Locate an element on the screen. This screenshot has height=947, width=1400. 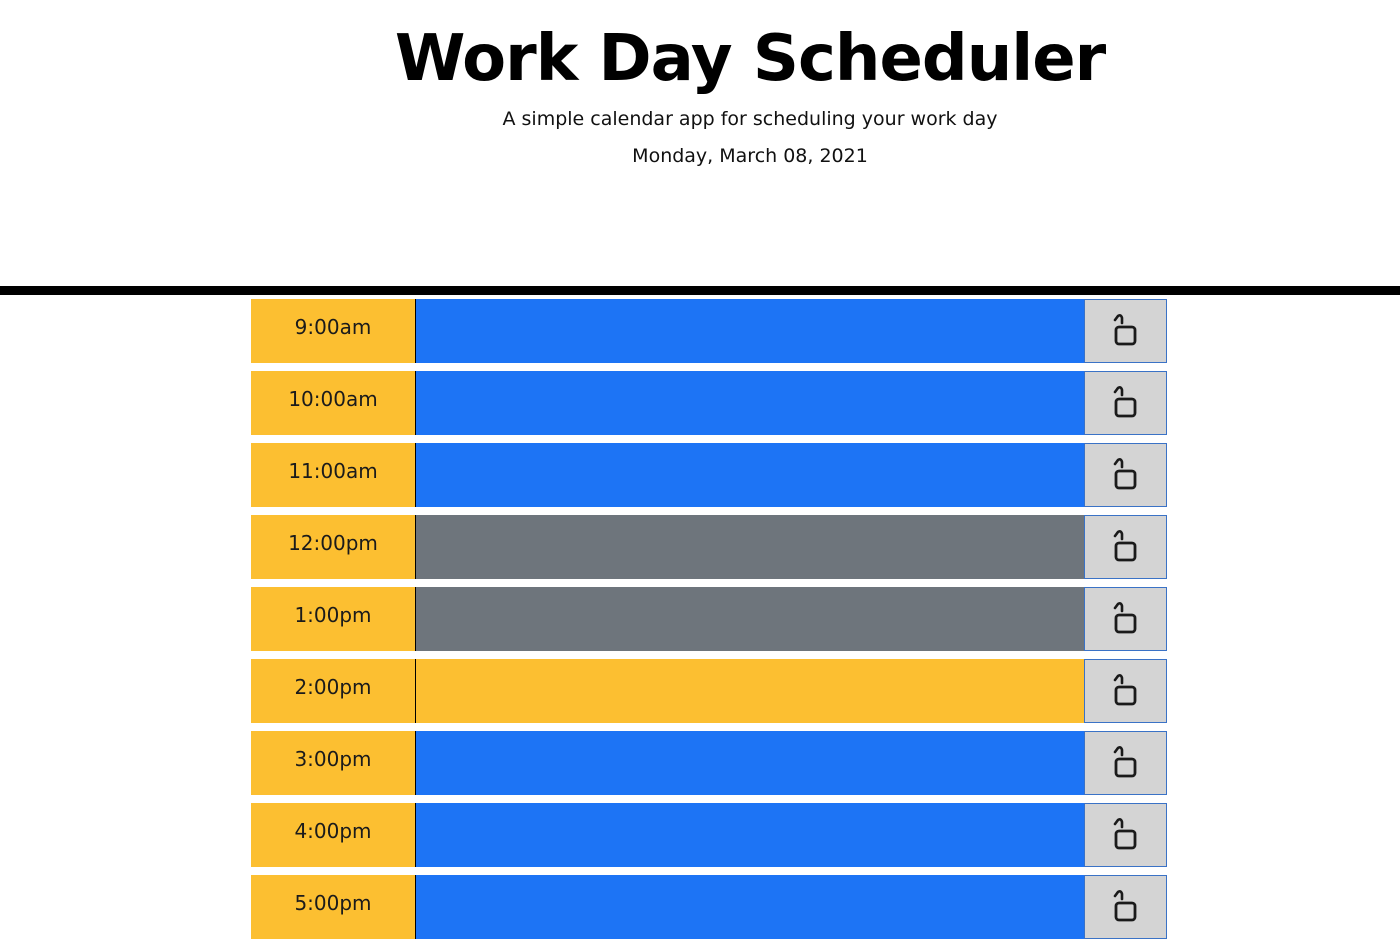
hour-label: 10:00am is located at coordinates (333, 403).